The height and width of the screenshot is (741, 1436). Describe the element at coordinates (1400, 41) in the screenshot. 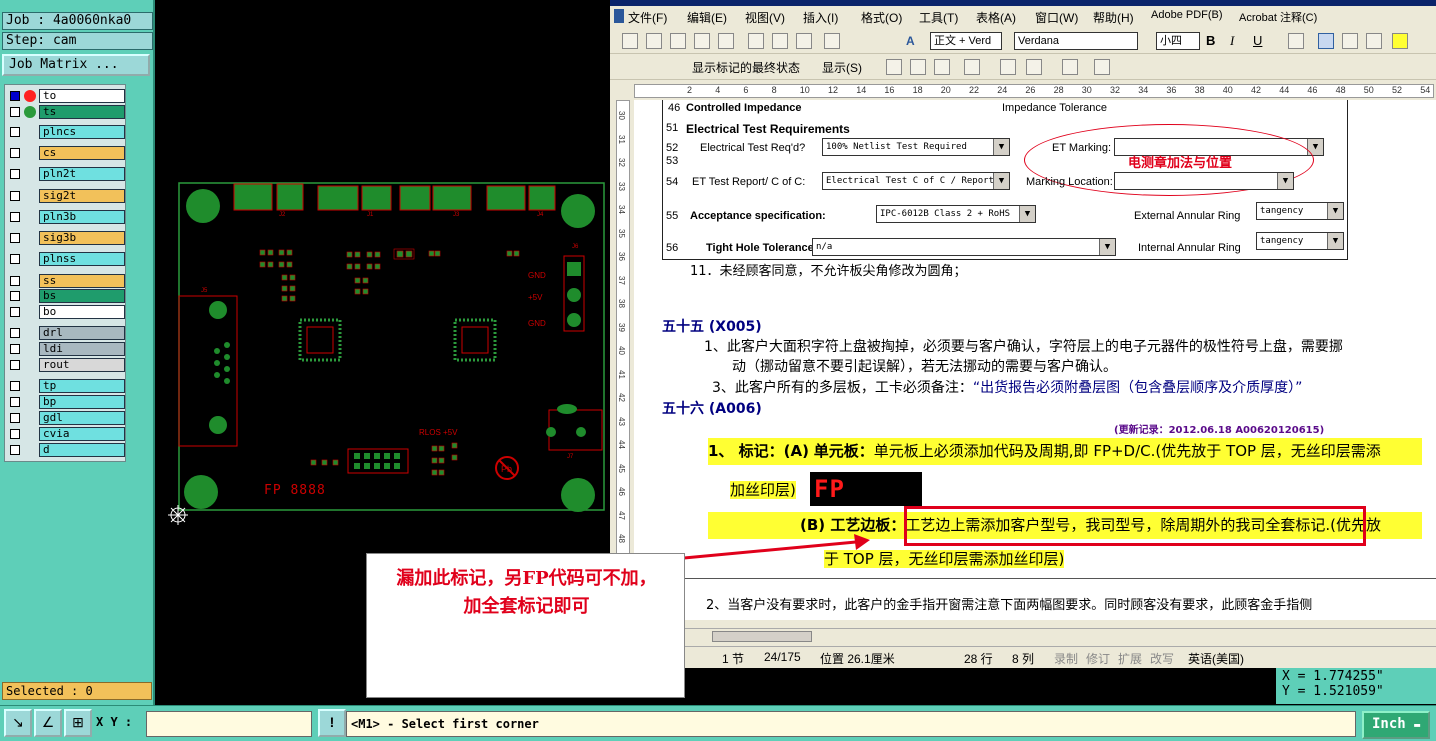

I see `highlight-icon` at that location.